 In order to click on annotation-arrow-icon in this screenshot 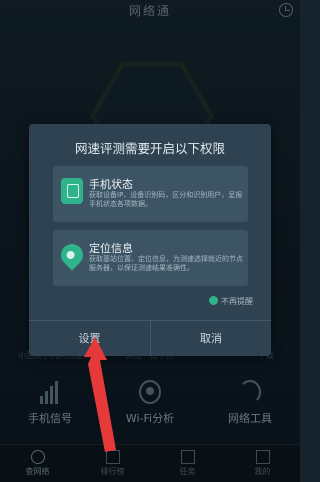, I will do `click(100, 394)`.